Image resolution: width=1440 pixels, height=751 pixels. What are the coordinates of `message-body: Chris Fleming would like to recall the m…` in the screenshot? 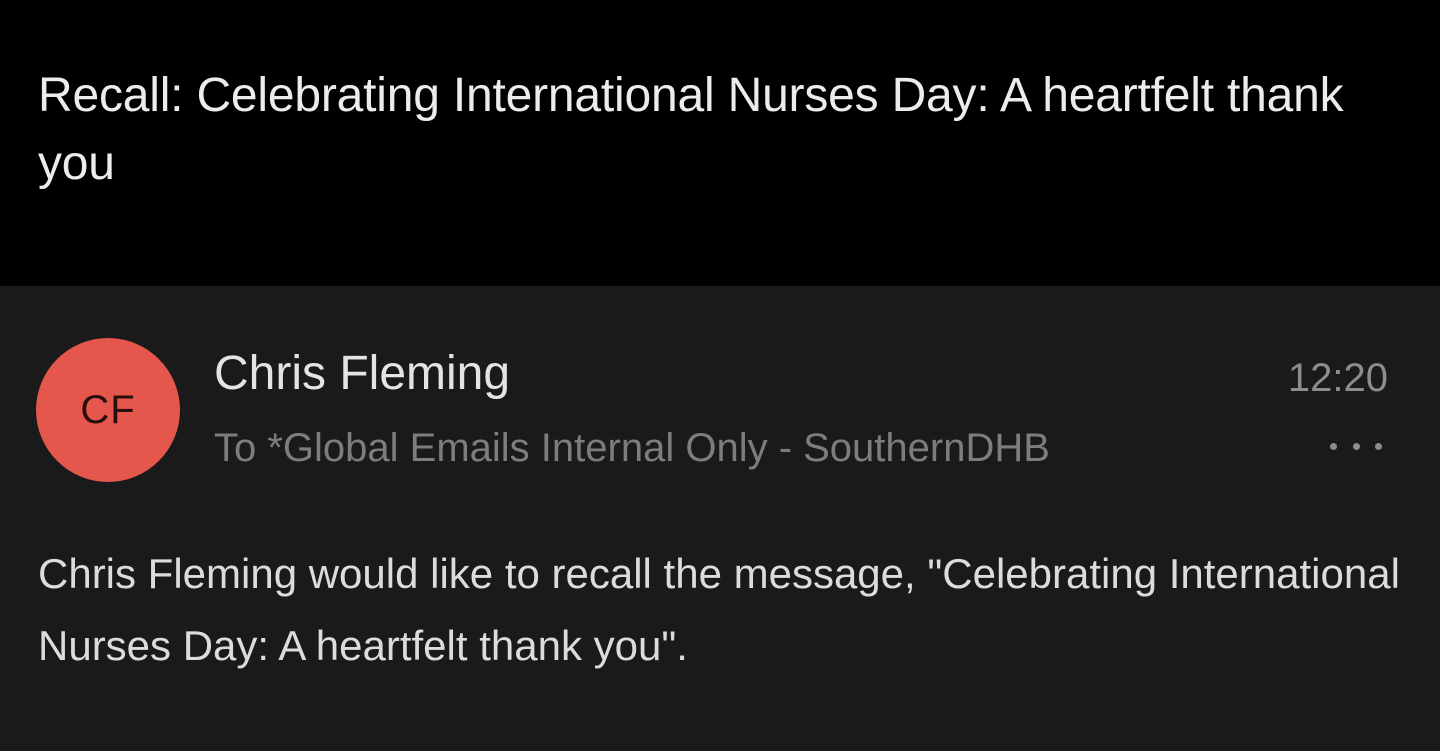 It's located at (719, 609).